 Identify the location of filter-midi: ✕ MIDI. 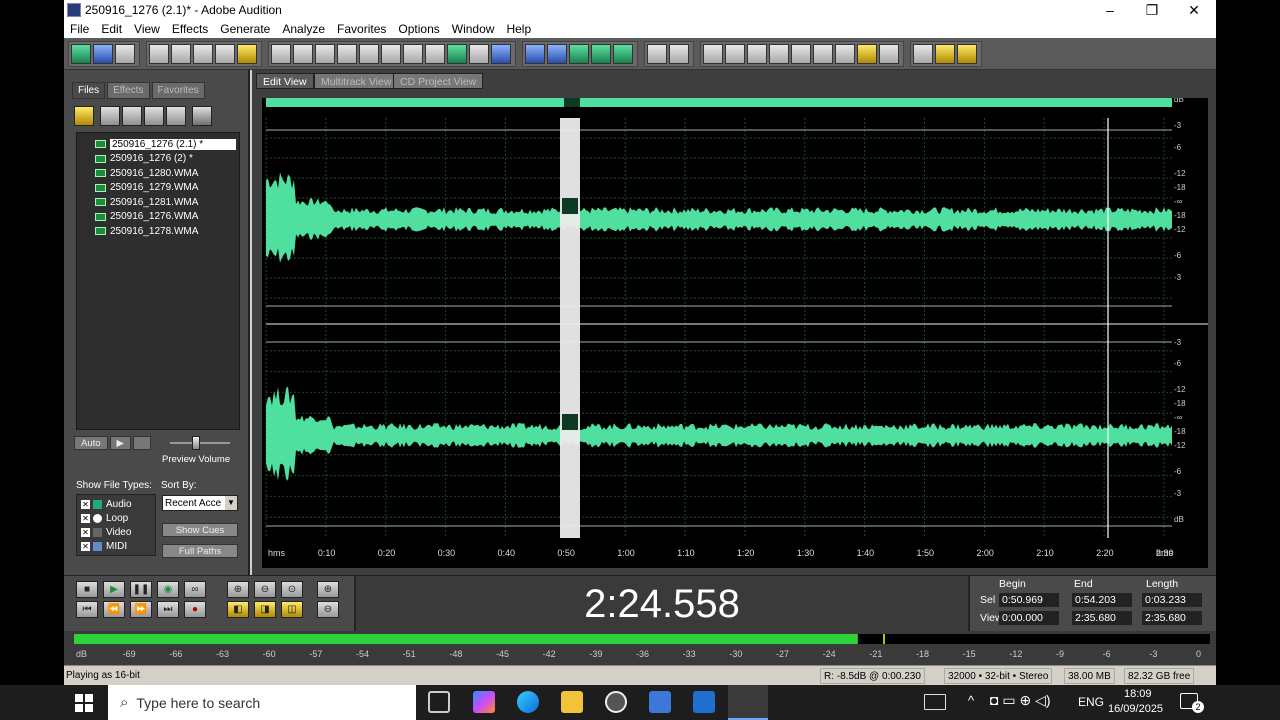
(116, 546).